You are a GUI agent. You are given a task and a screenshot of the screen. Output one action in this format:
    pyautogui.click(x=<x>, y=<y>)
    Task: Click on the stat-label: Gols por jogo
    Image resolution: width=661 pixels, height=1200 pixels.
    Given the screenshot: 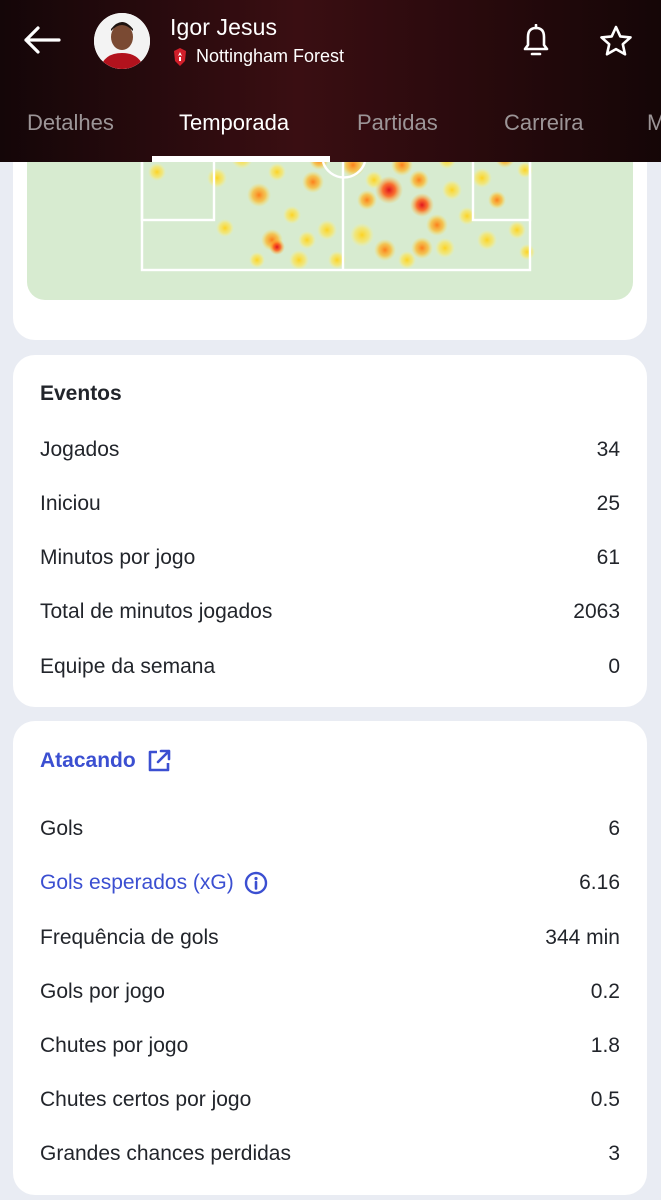 What is the action you would take?
    pyautogui.click(x=102, y=991)
    